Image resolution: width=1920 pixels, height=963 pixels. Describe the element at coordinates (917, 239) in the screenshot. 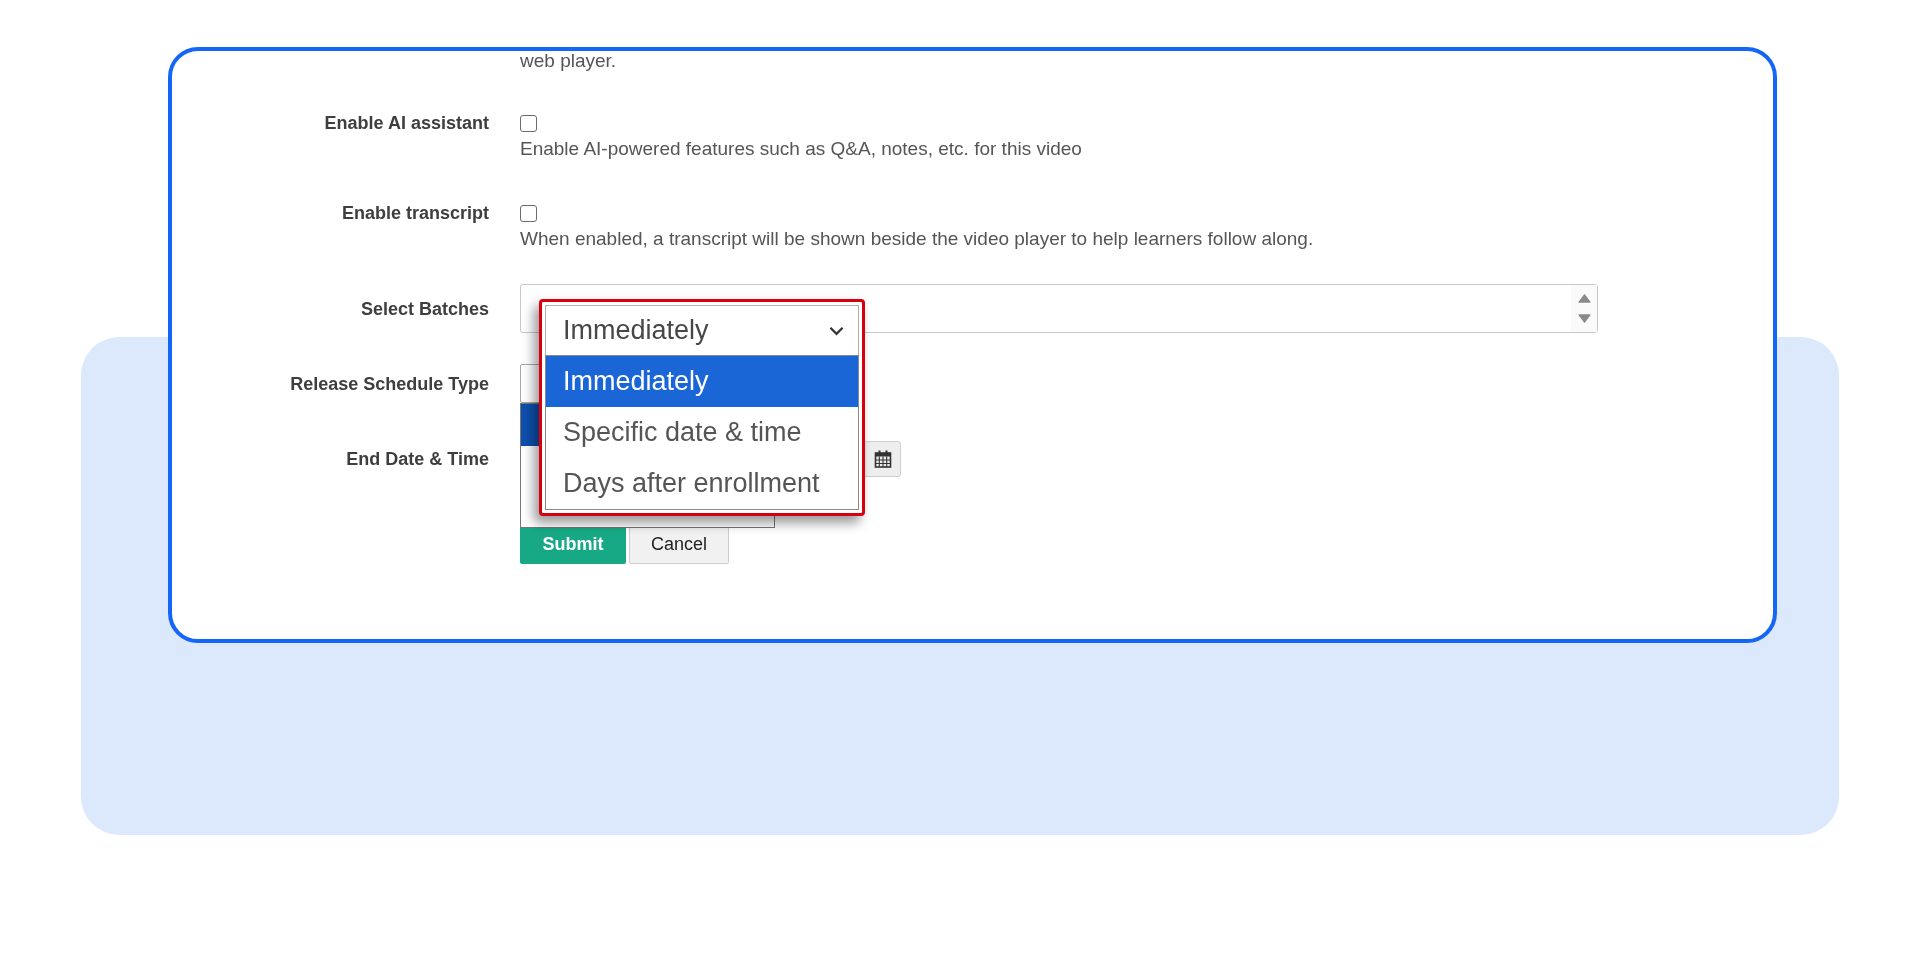

I see `help-text: When enabled, a transcript will be shown beside the video player to help learners follow along.` at that location.